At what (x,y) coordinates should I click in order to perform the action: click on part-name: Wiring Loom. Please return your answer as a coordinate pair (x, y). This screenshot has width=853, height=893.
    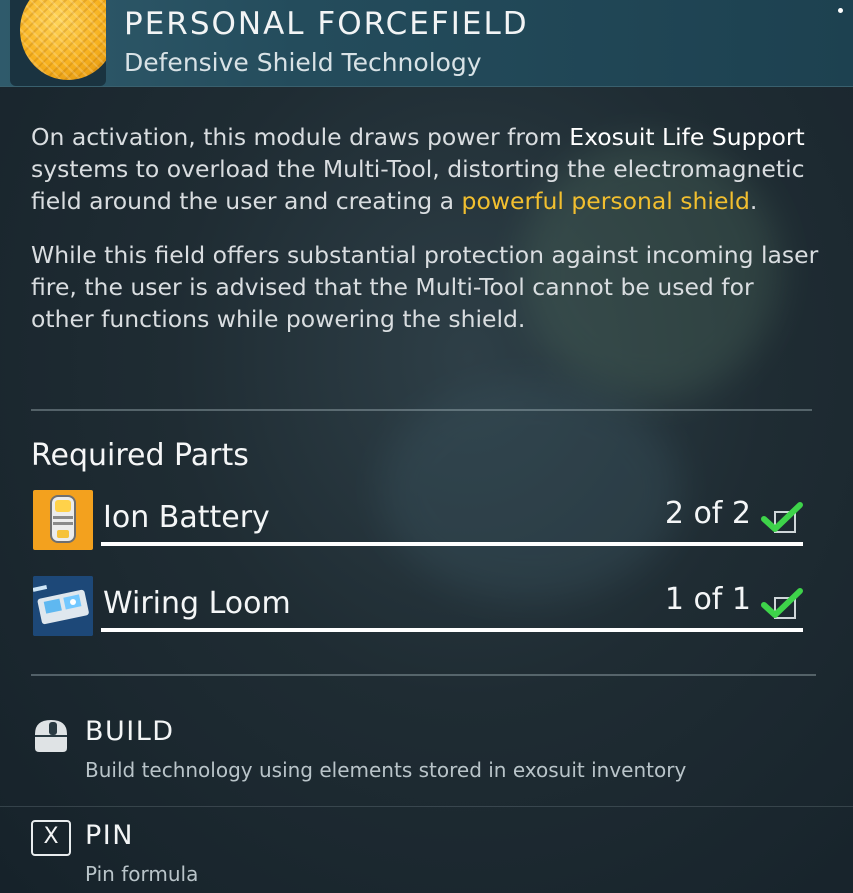
    Looking at the image, I should click on (197, 603).